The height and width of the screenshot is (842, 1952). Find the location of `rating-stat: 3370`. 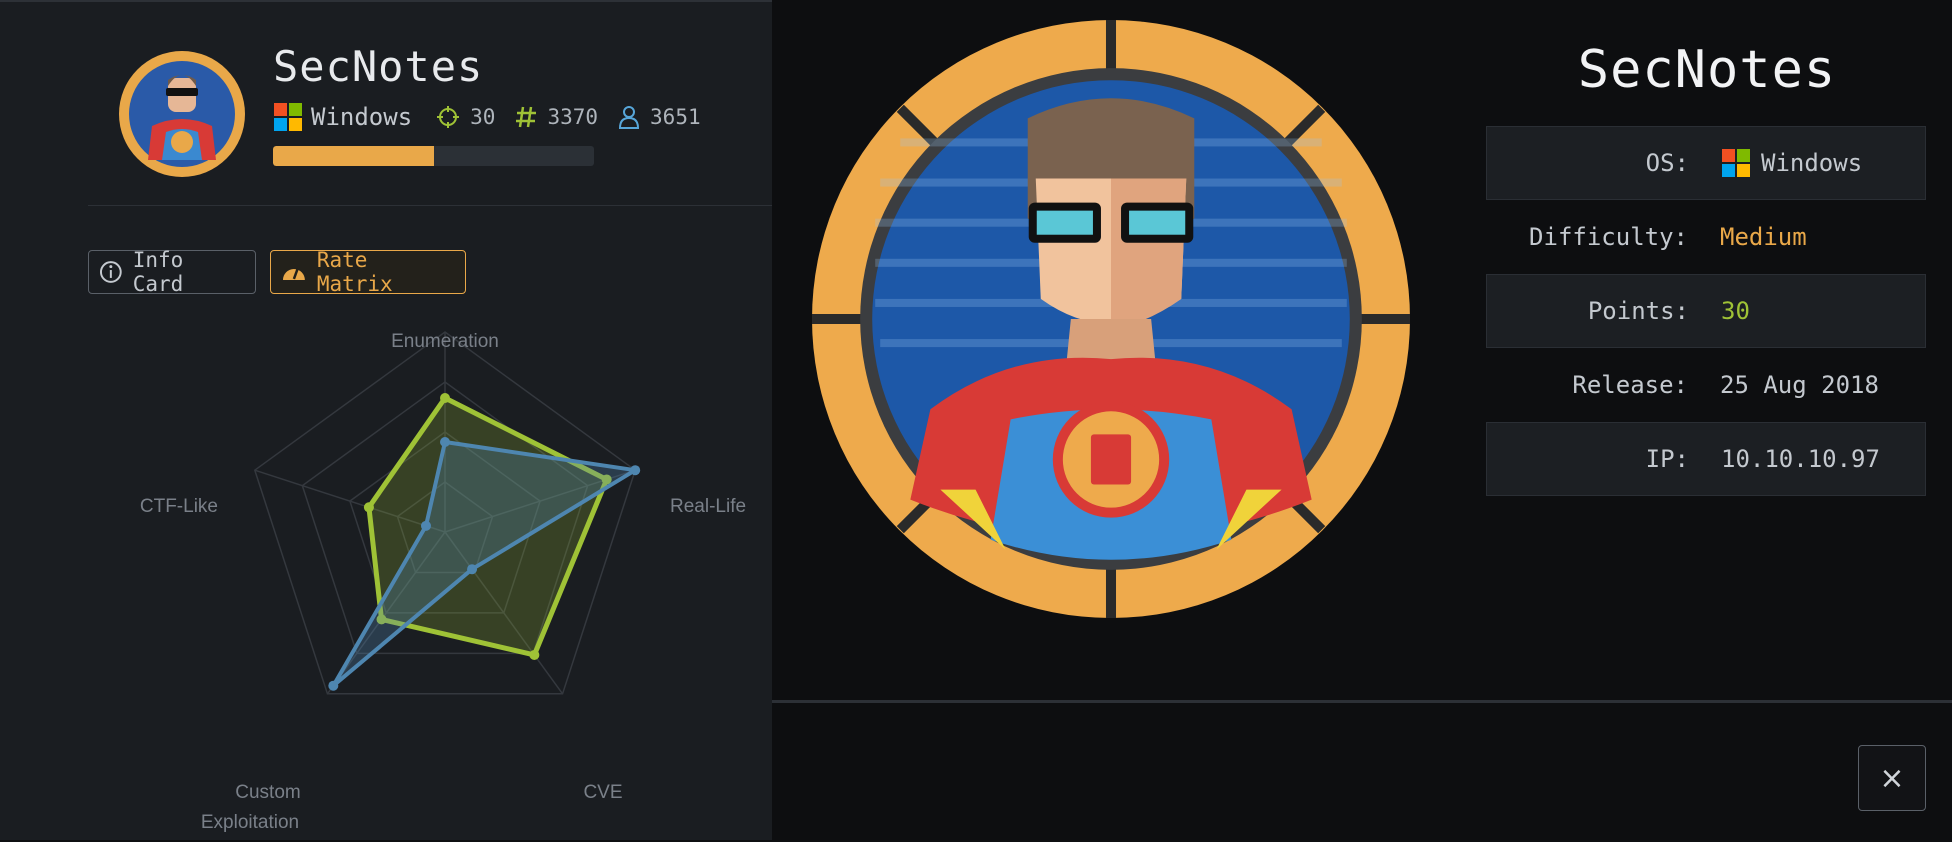

rating-stat: 3370 is located at coordinates (556, 117).